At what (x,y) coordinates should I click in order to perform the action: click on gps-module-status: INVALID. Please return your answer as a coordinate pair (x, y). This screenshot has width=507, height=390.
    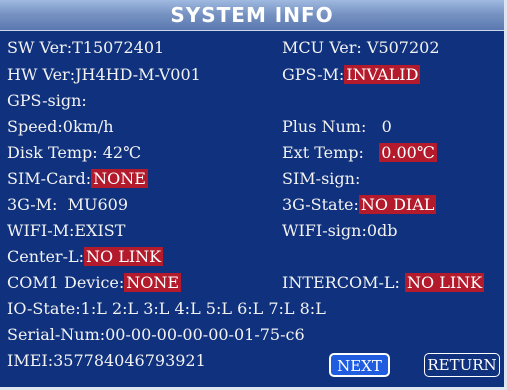
    Looking at the image, I should click on (382, 74).